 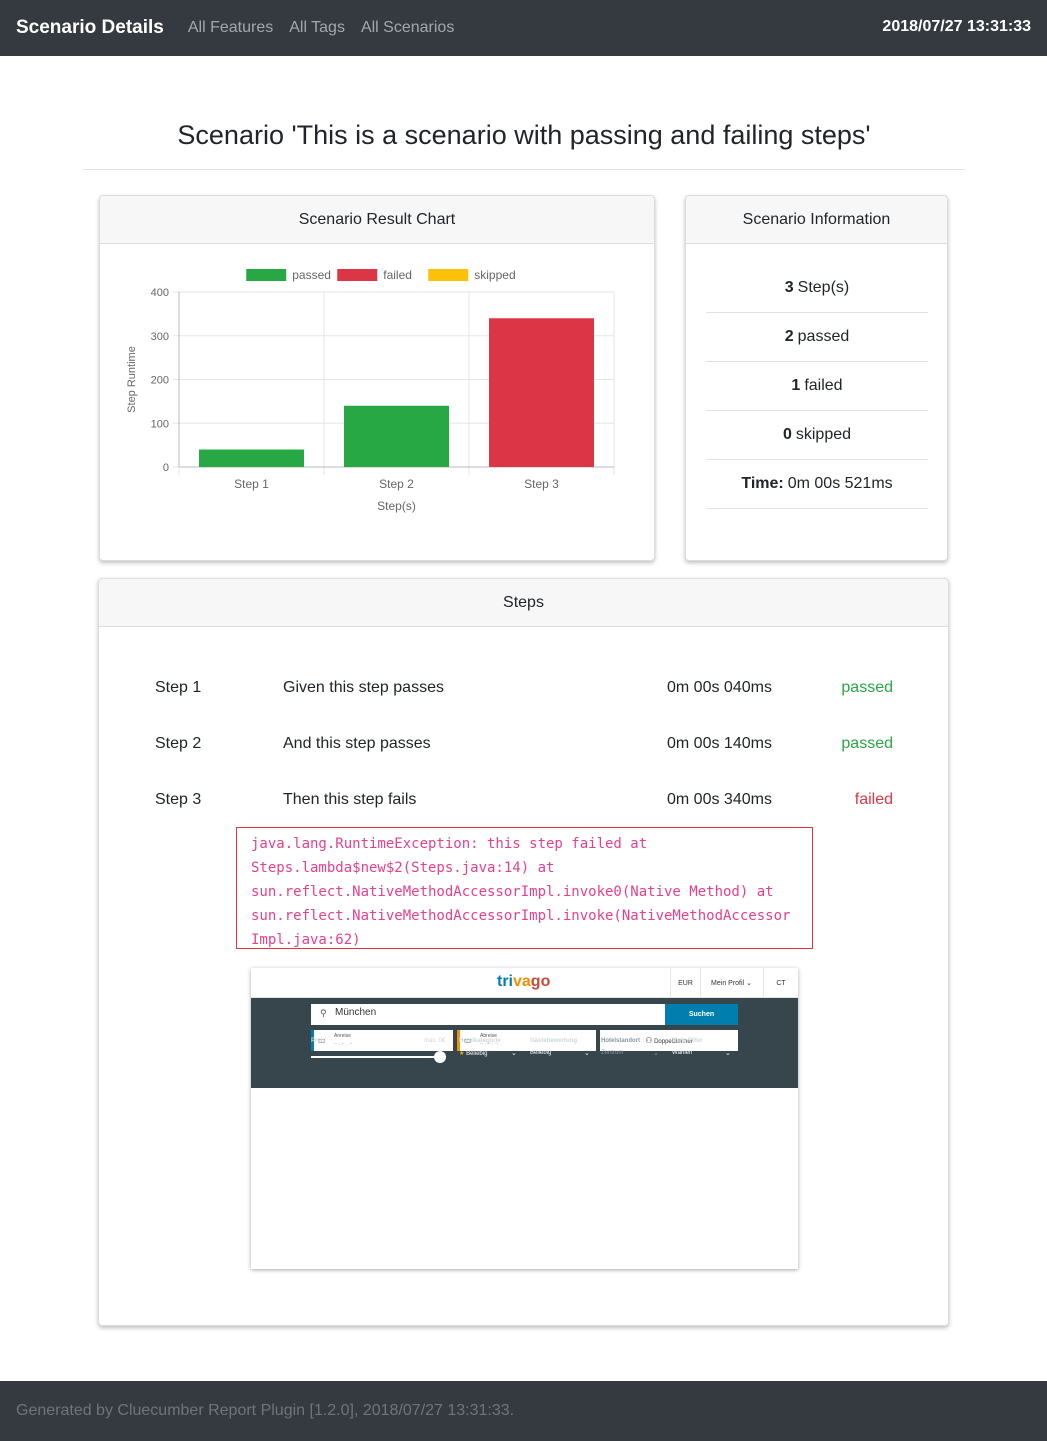 I want to click on legend-label-failed: failed, so click(x=397, y=275).